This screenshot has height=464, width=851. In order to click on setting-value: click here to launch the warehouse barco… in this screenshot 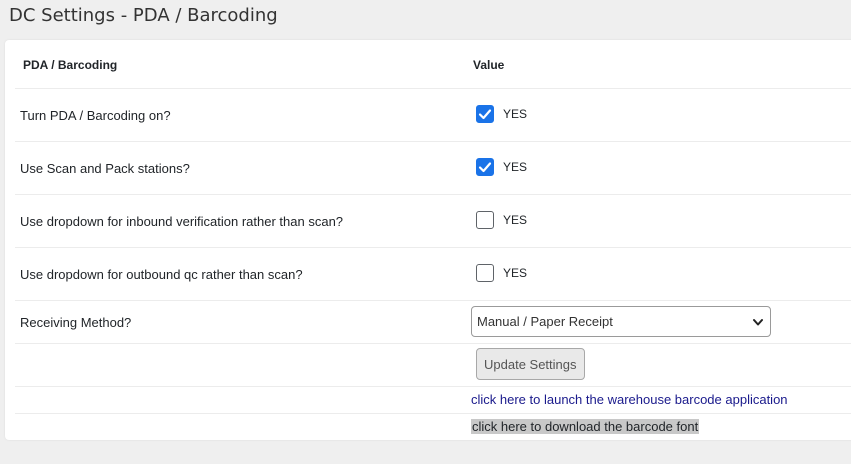, I will do `click(629, 399)`.